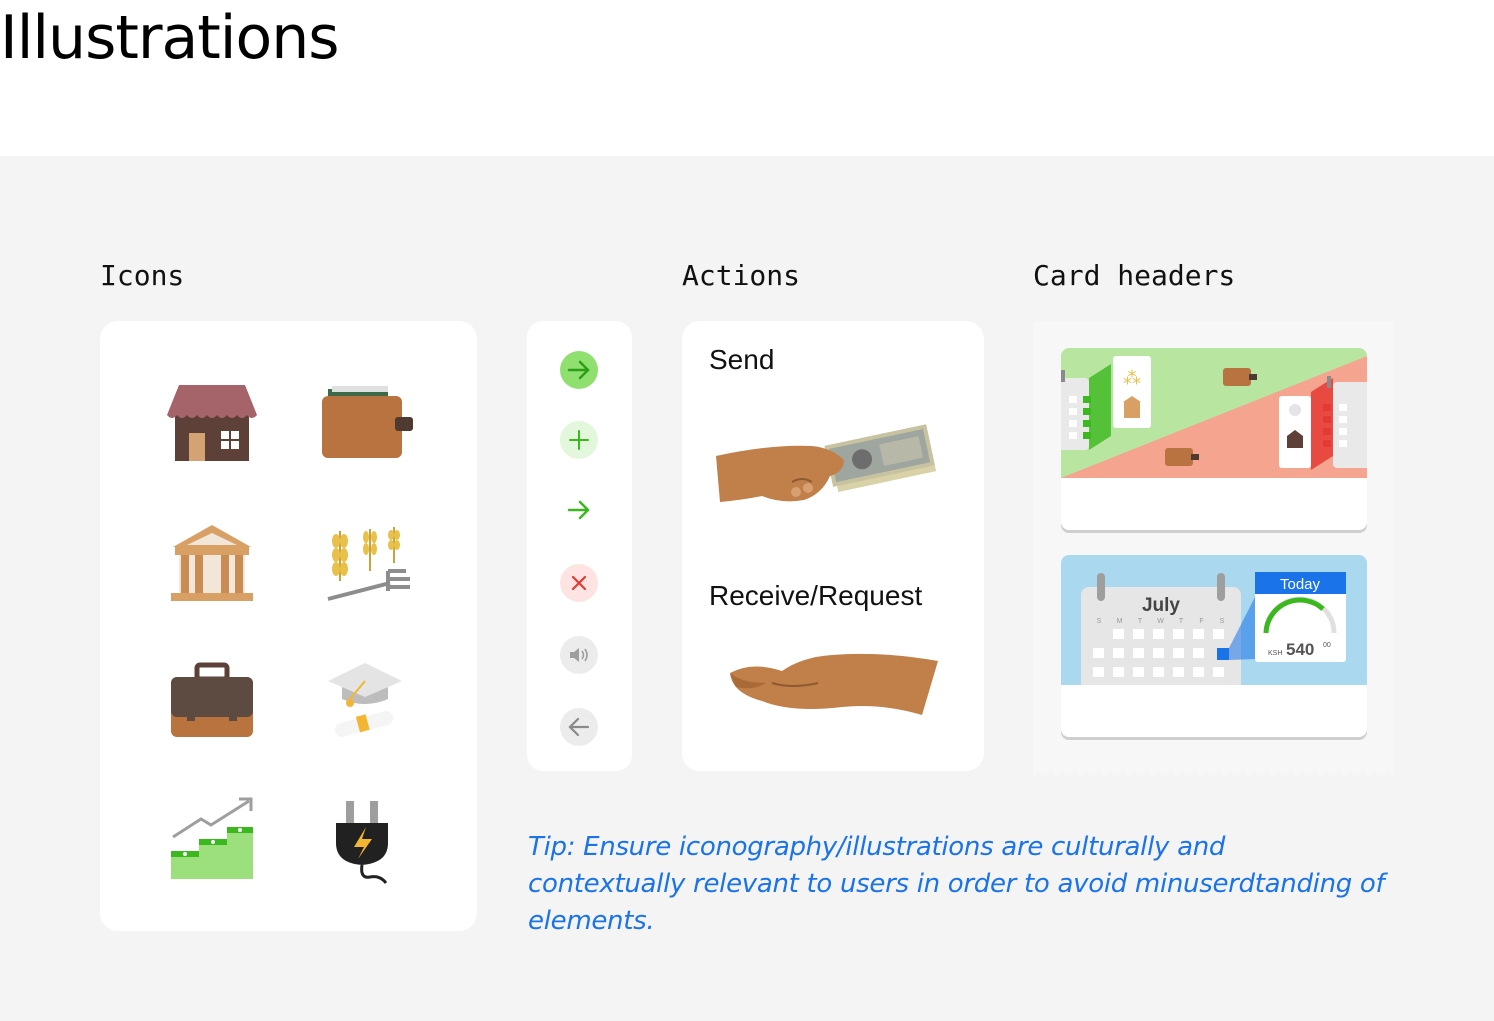  What do you see at coordinates (826, 463) in the screenshot?
I see `send-money-hand-icon` at bounding box center [826, 463].